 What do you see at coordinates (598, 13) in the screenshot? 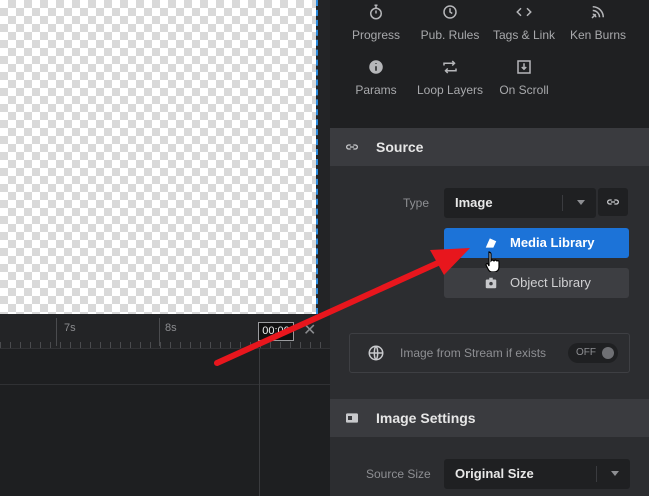
I see `ken-burns-icon` at bounding box center [598, 13].